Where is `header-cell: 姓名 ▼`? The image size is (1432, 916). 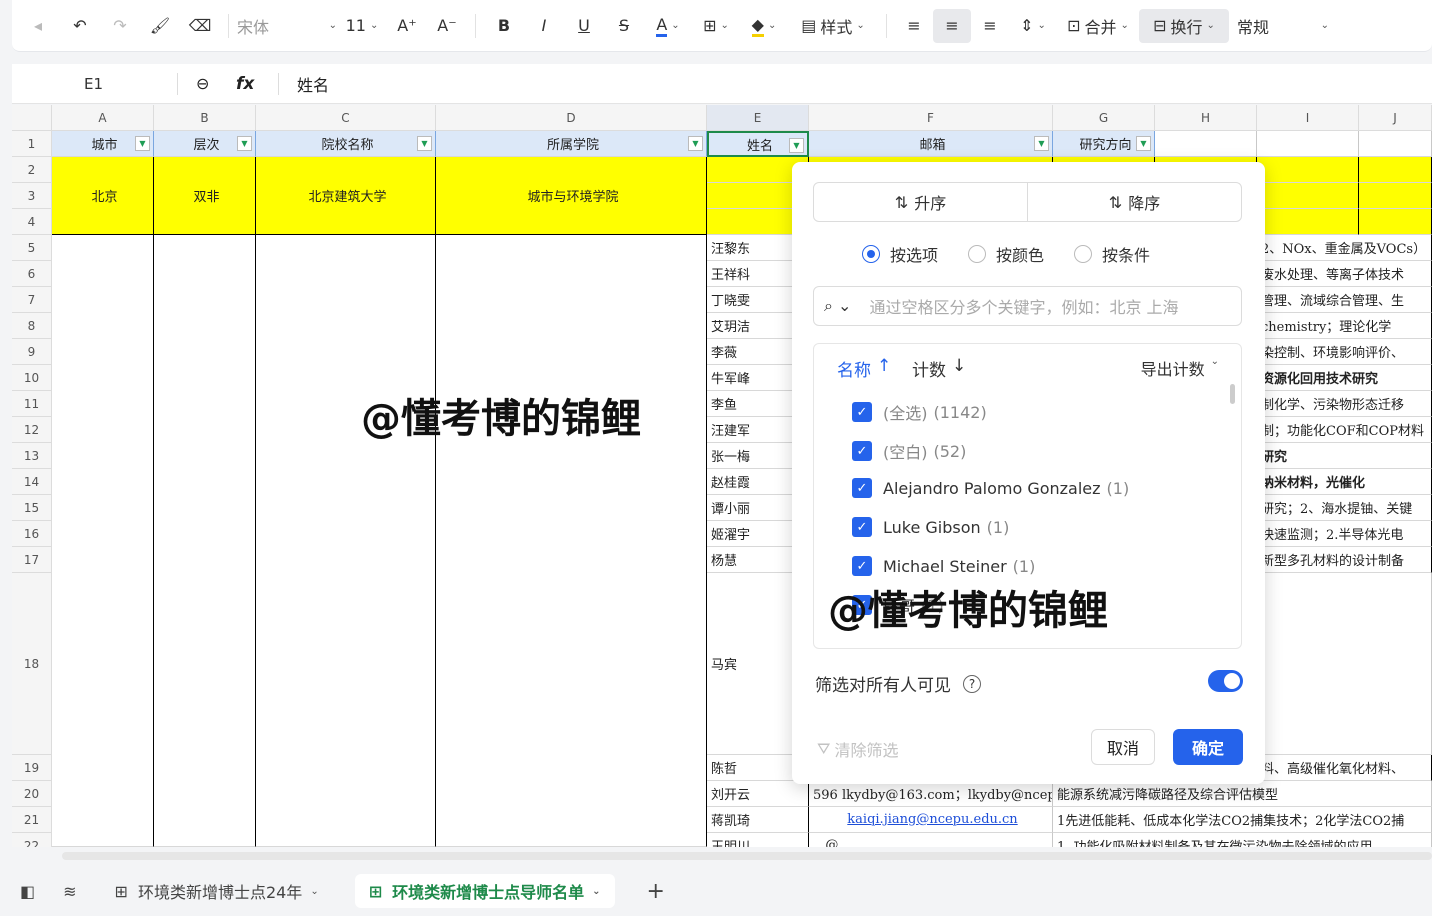
header-cell: 姓名 ▼ is located at coordinates (758, 144).